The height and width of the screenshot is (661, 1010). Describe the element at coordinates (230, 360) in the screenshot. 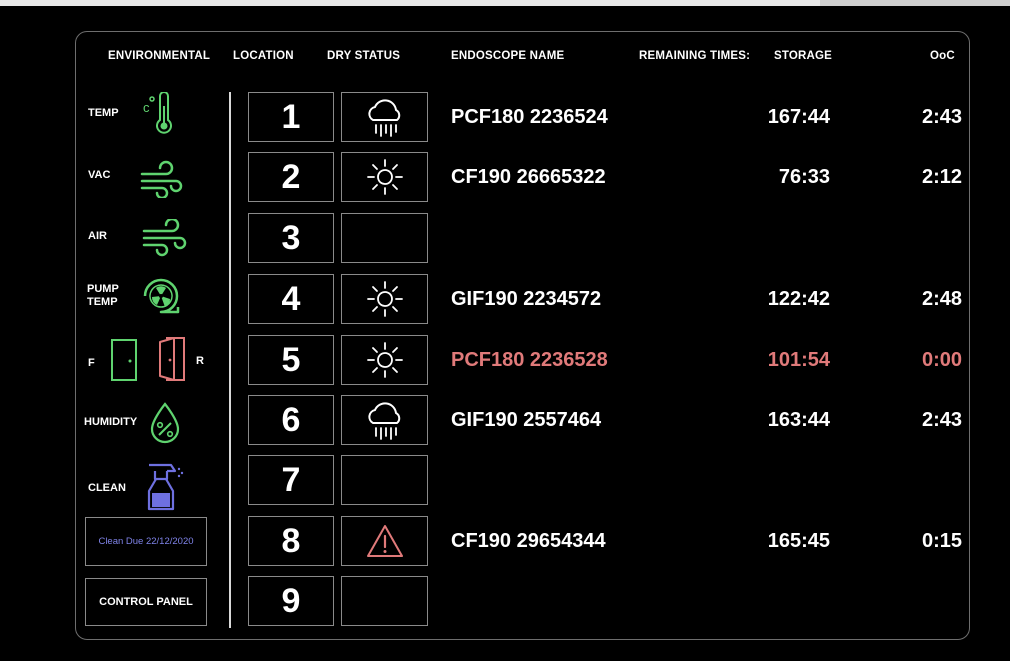

I see `column-divider` at that location.